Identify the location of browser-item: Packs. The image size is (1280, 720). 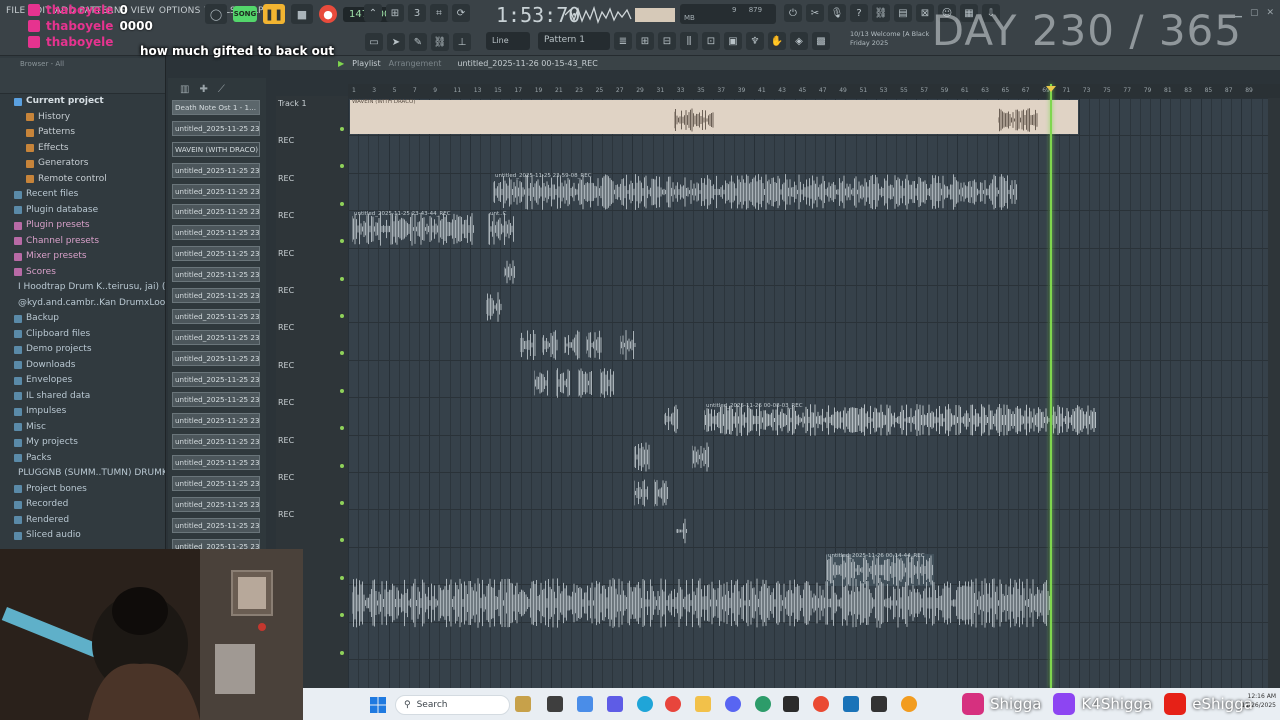
(89, 459).